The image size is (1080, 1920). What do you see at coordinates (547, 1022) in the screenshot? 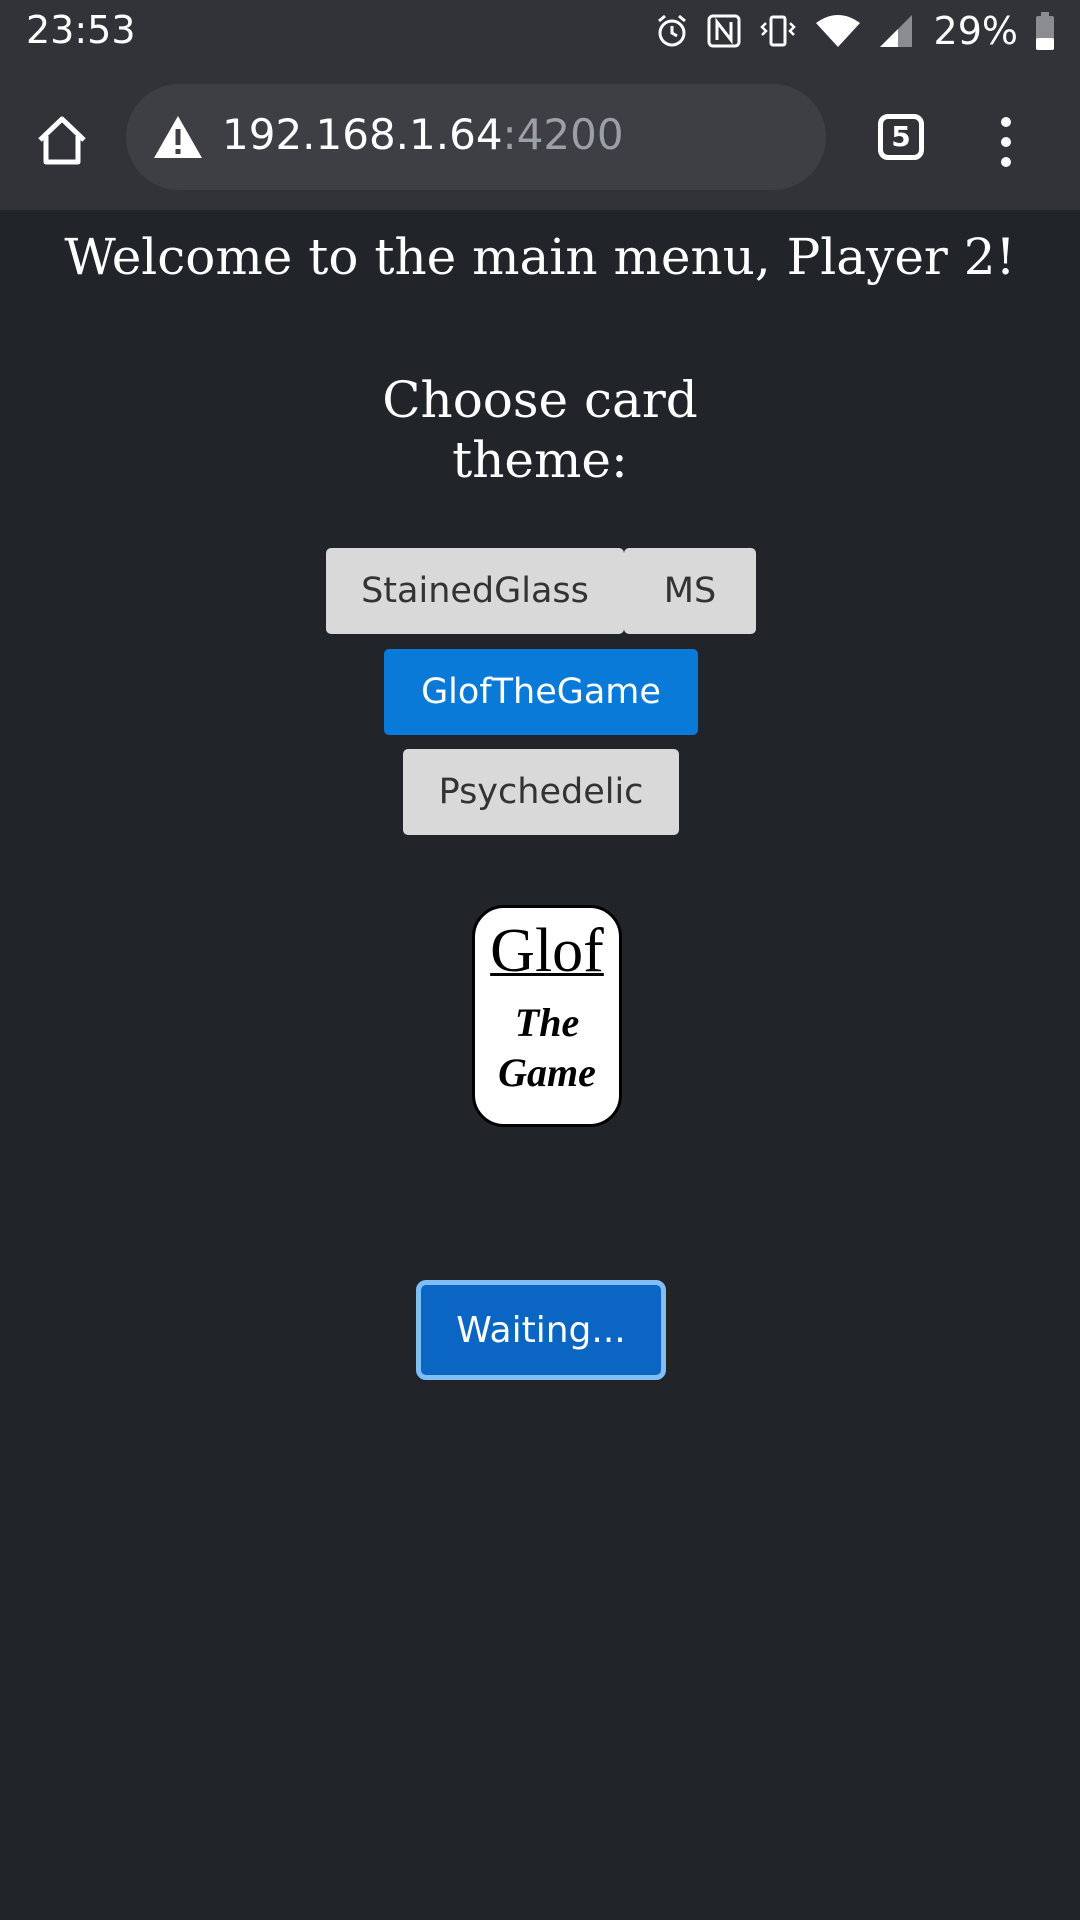
I see `card-preview-line2: The` at bounding box center [547, 1022].